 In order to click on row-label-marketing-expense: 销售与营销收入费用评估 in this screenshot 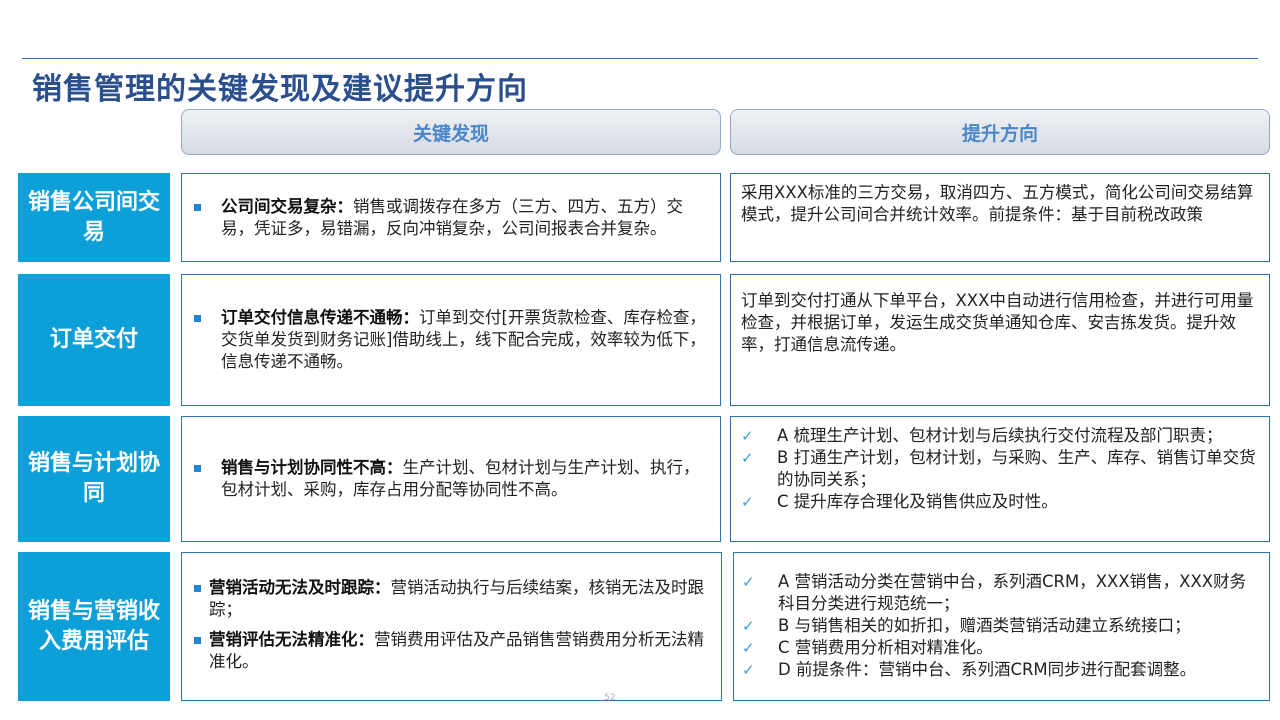, I will do `click(94, 626)`.